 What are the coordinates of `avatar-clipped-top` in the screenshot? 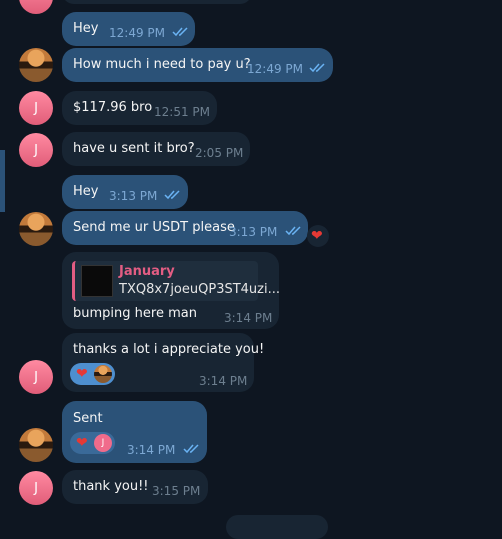 It's located at (36, 7).